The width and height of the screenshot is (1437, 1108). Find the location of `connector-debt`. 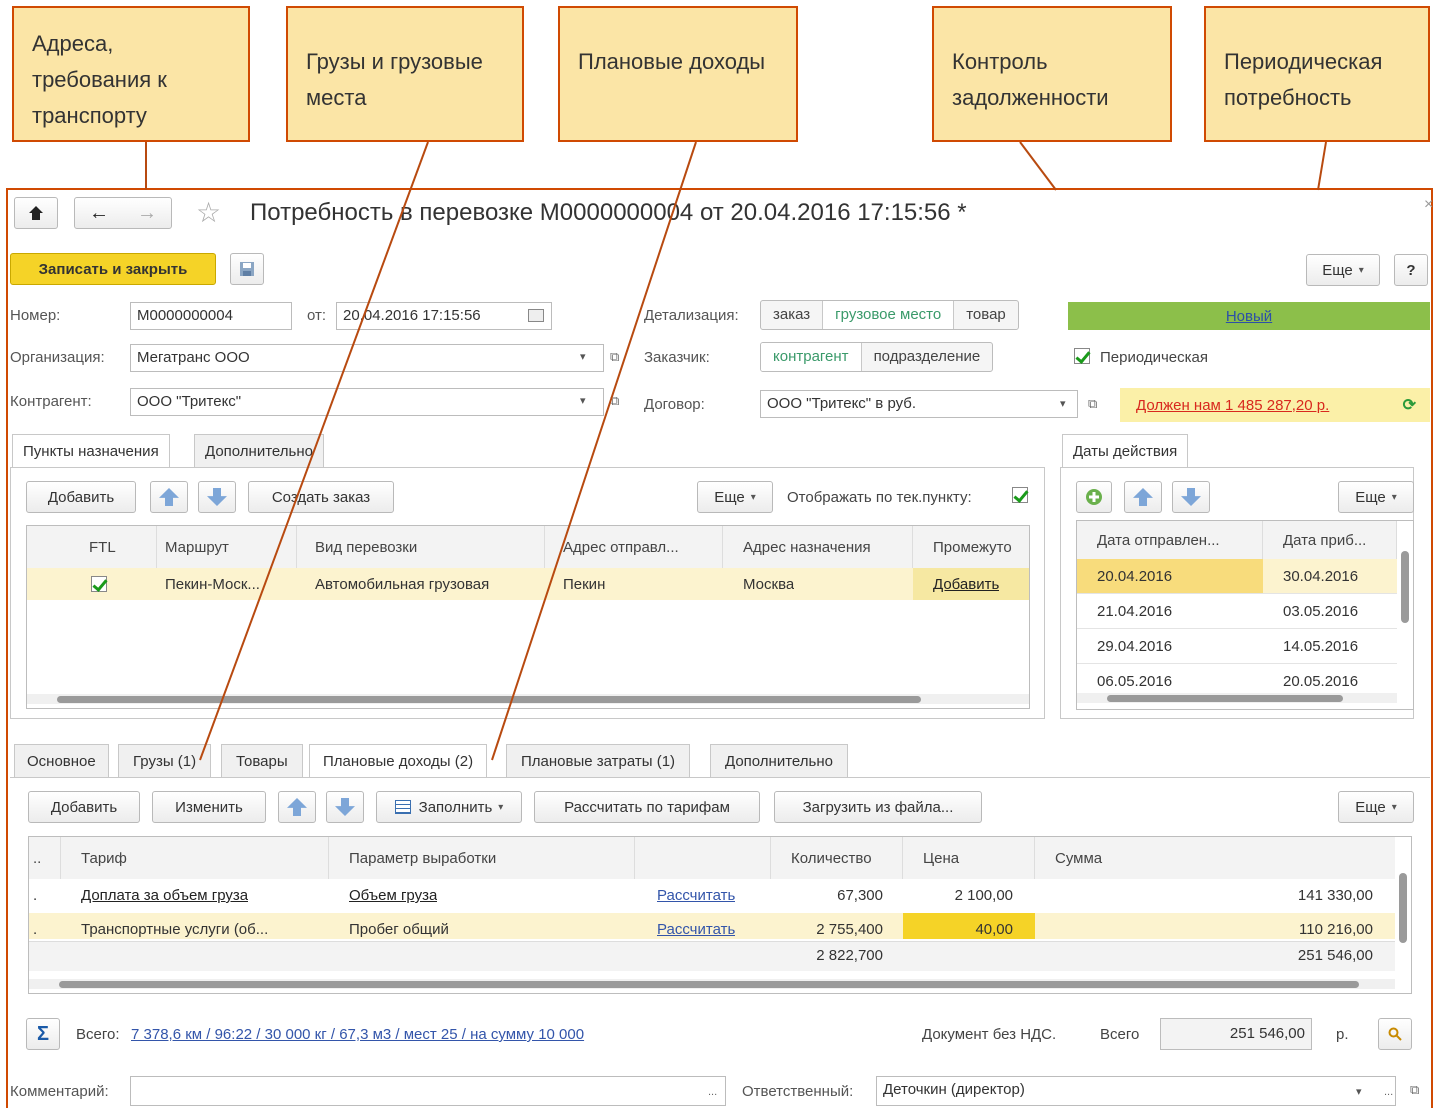

connector-debt is located at coordinates (1038, 166).